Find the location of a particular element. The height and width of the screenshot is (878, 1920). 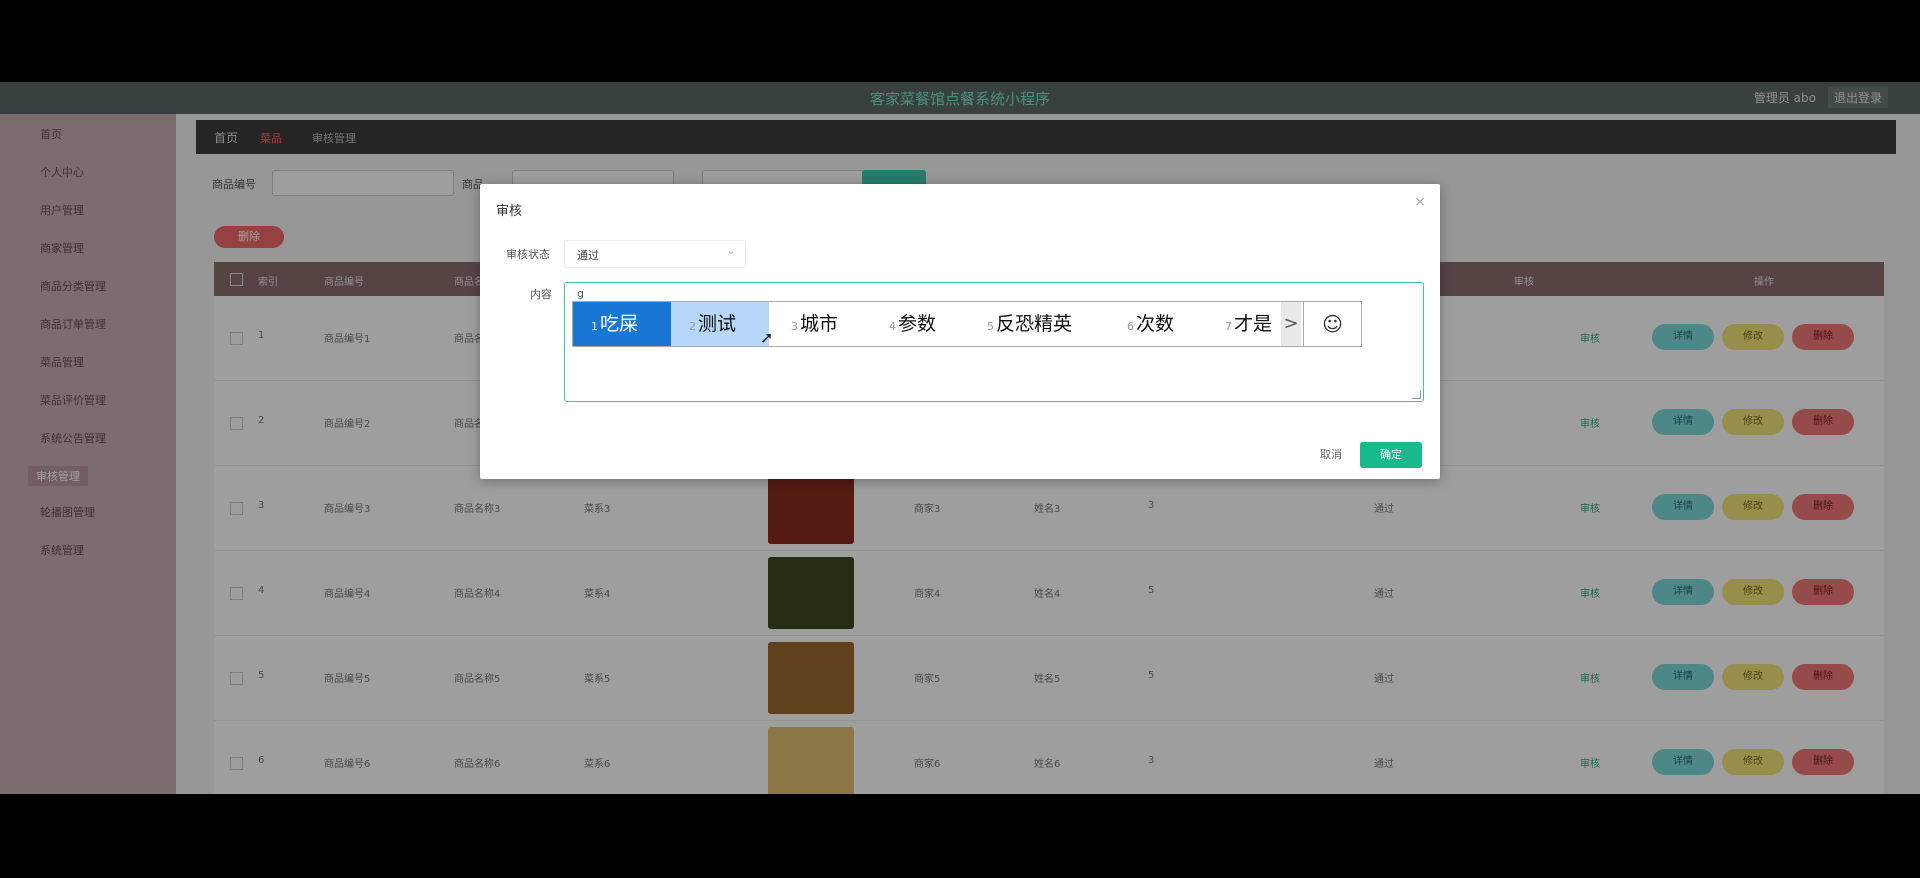

dialog-title: 审核 is located at coordinates (509, 211).